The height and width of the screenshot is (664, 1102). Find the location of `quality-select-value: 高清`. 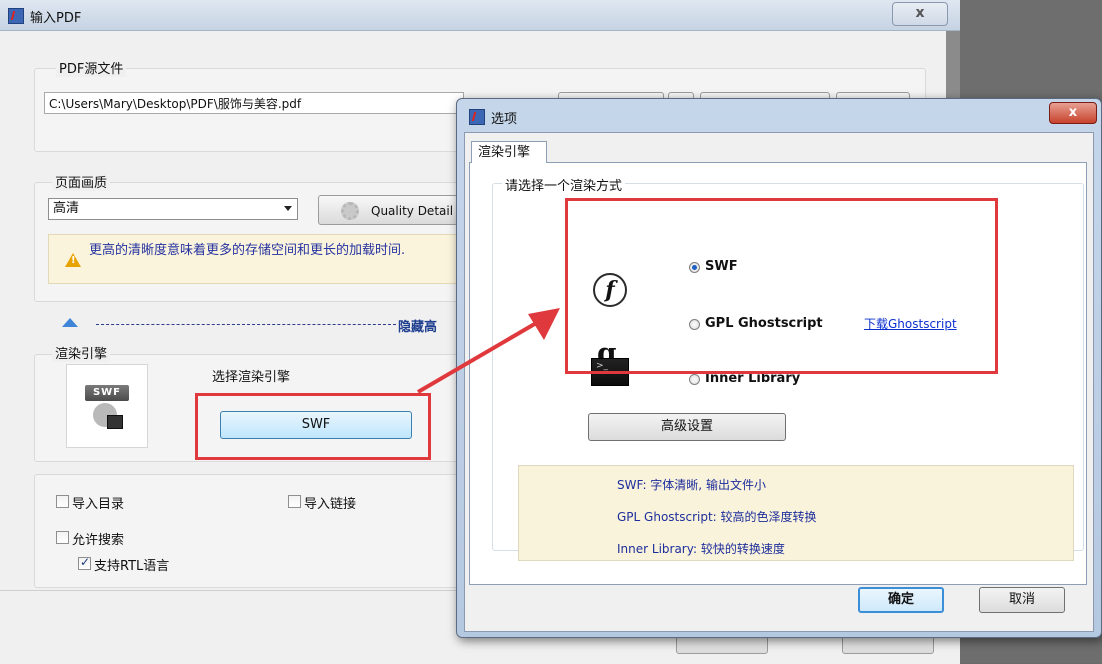

quality-select-value: 高清 is located at coordinates (66, 208).